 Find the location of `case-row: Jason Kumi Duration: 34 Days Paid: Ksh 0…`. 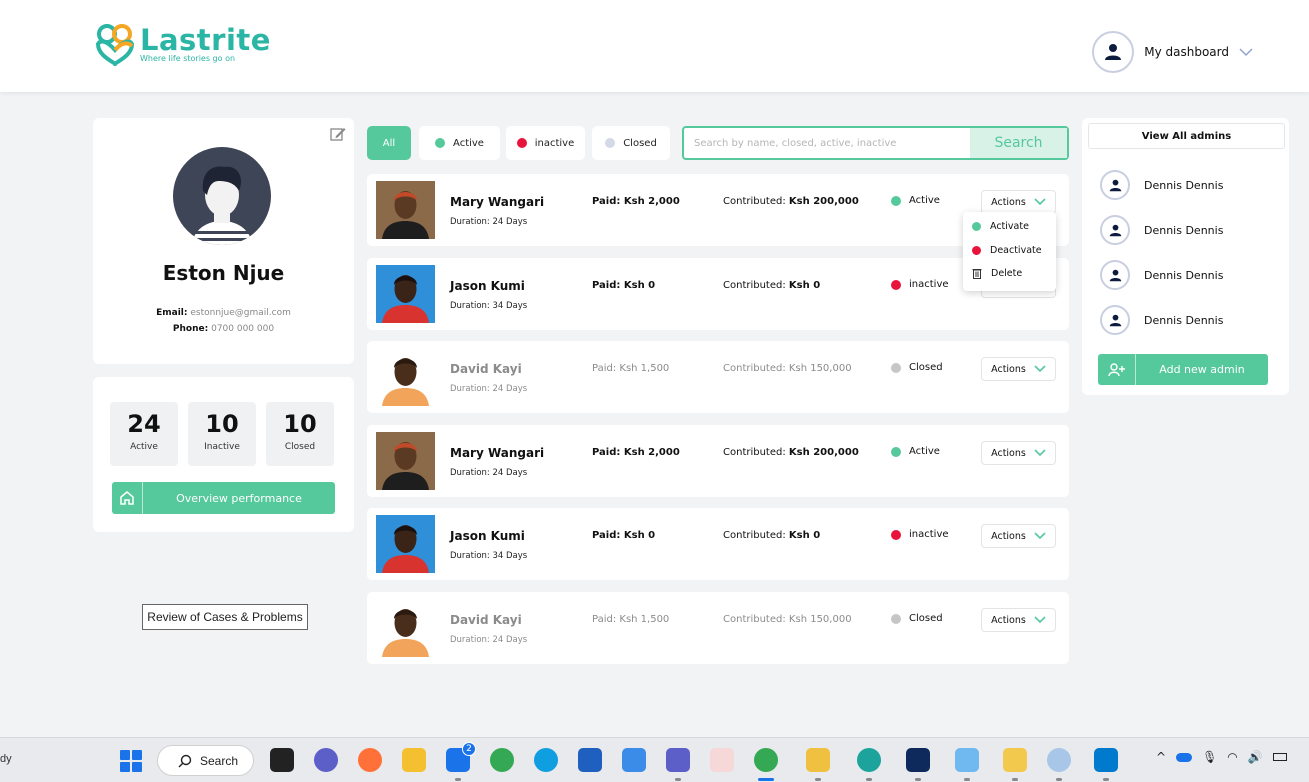

case-row: Jason Kumi Duration: 34 Days Paid: Ksh 0… is located at coordinates (718, 544).